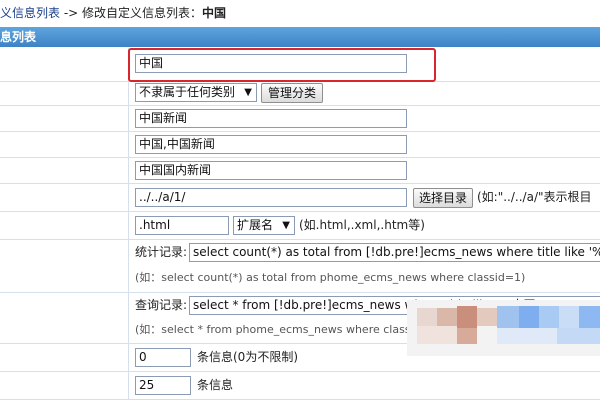  Describe the element at coordinates (271, 170) in the screenshot. I see `description-input: 中国国内新闻` at that location.